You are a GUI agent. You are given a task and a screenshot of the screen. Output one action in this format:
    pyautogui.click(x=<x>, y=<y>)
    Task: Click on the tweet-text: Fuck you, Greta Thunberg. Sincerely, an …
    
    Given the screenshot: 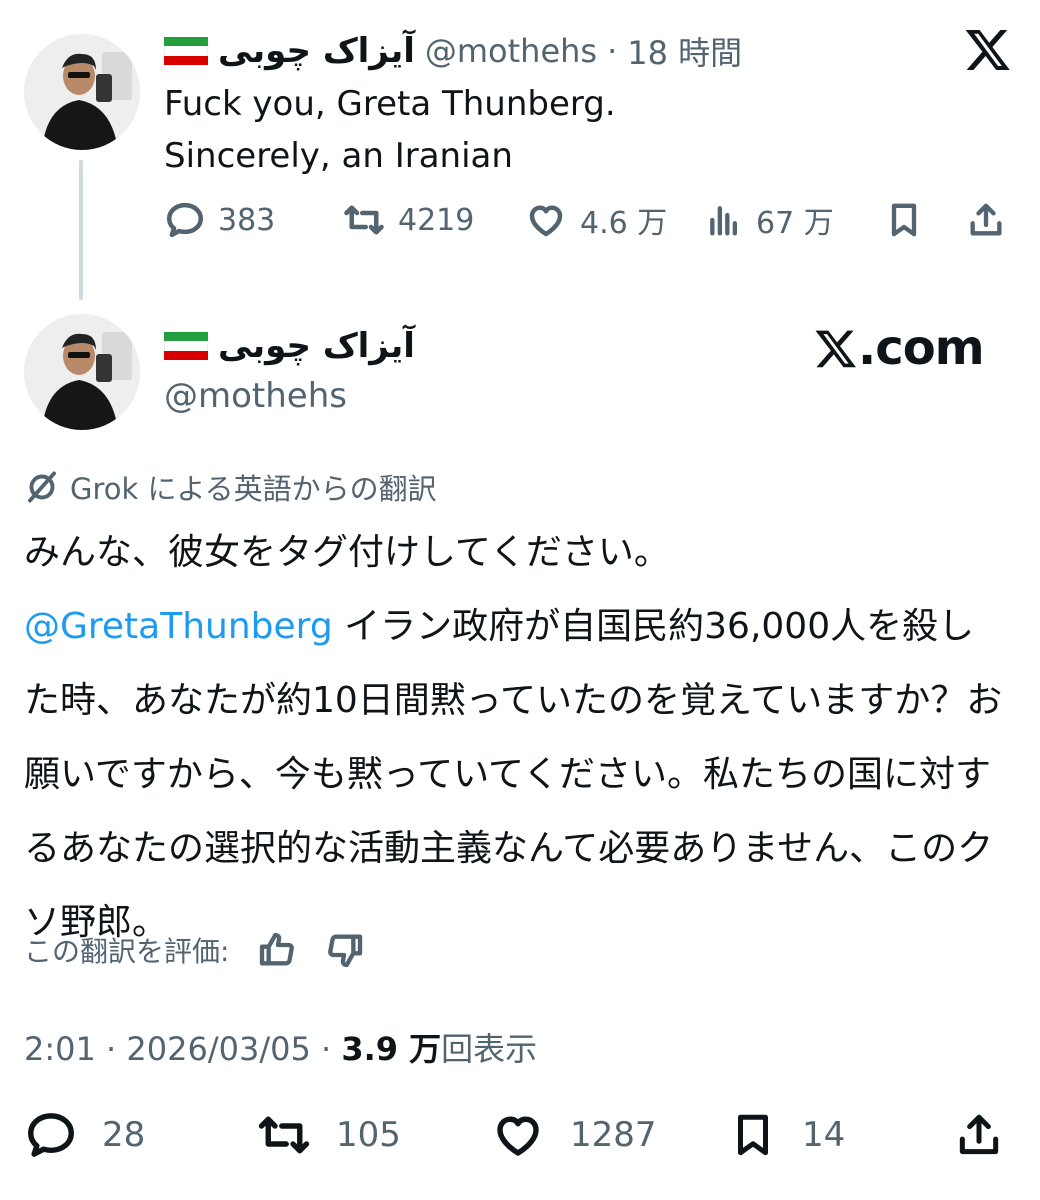 What is the action you would take?
    pyautogui.click(x=390, y=130)
    